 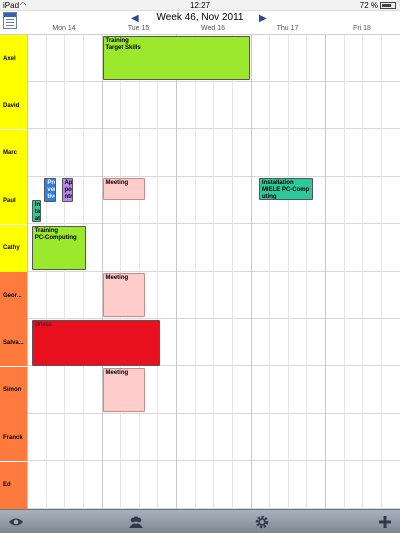 What do you see at coordinates (96, 343) in the screenshot?
I see `calendar-event: Illness` at bounding box center [96, 343].